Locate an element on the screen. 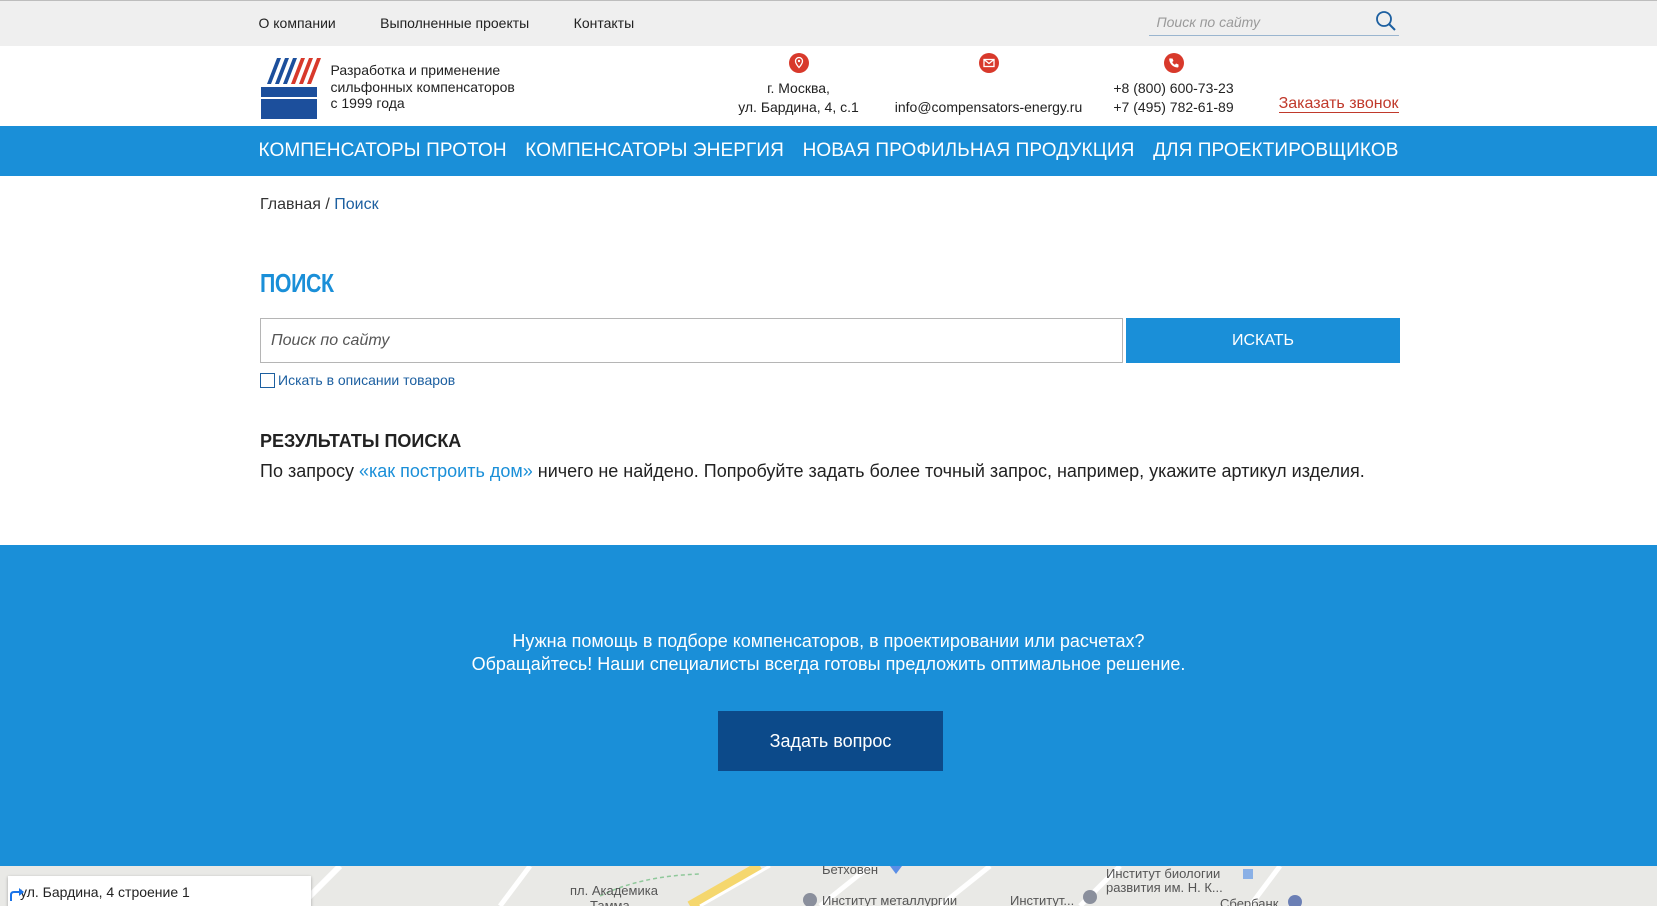 Image resolution: width=1657 pixels, height=906 pixels. search-input is located at coordinates (691, 340).